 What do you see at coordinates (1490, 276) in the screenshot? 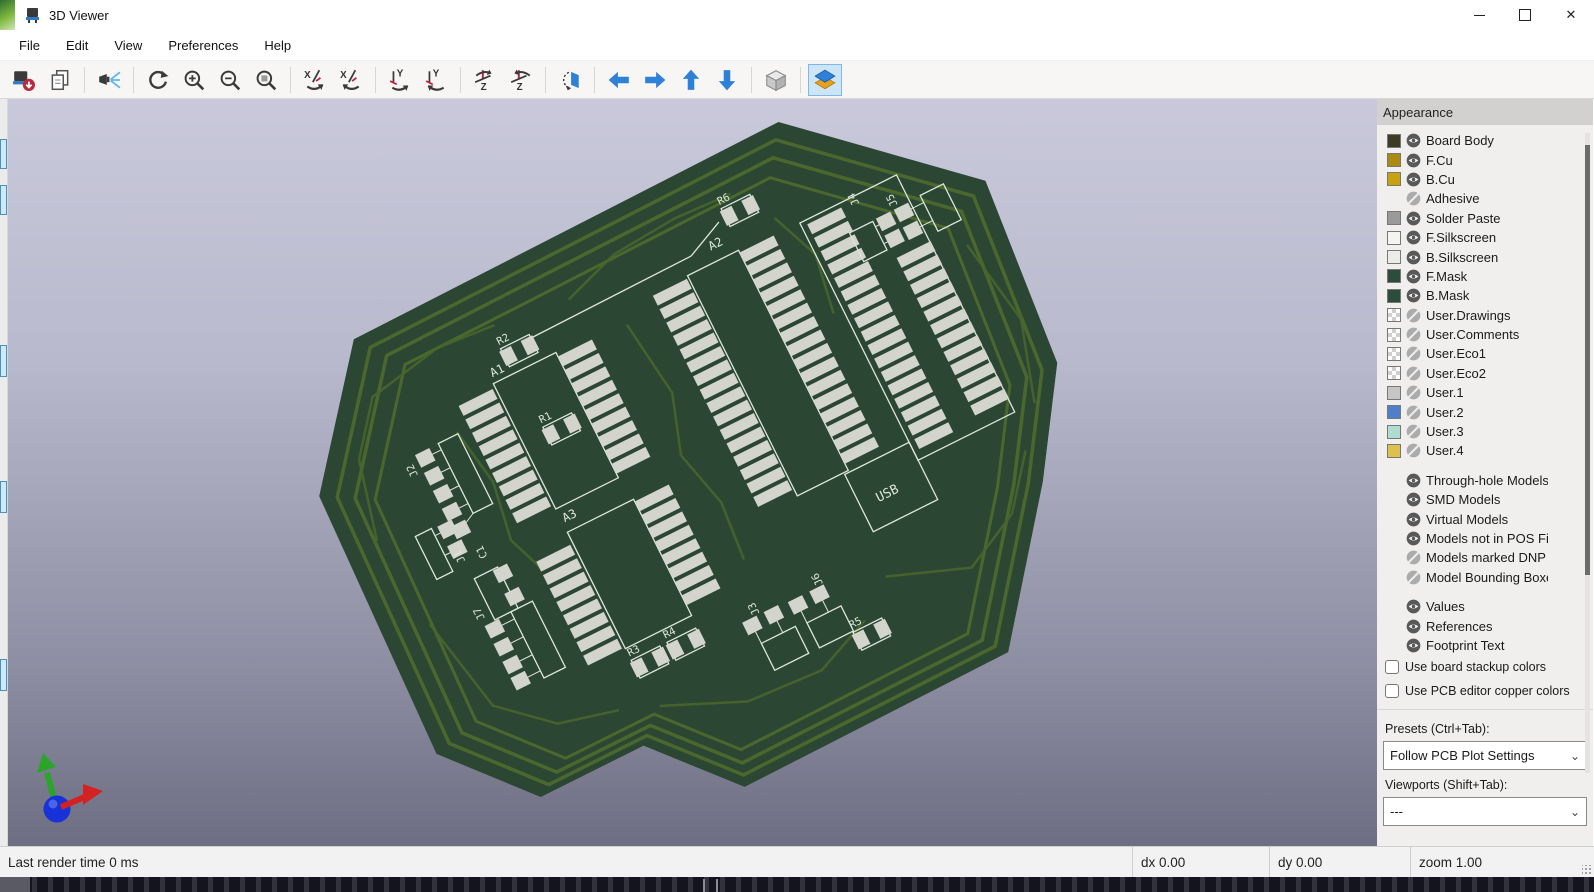
I see `layer-row: F.Mask` at bounding box center [1490, 276].